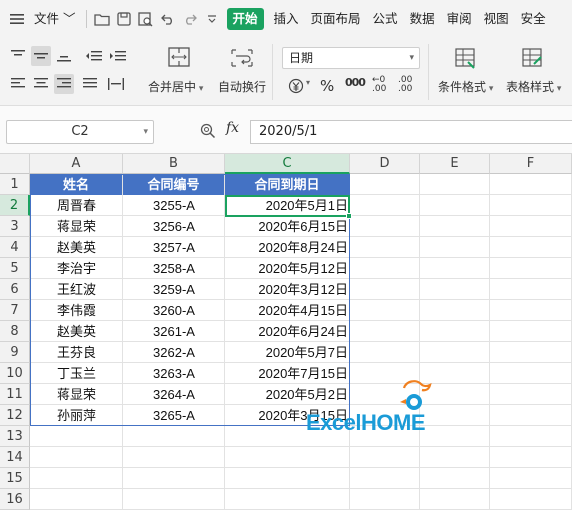  Describe the element at coordinates (41, 84) in the screenshot. I see `align-center-icon` at that location.